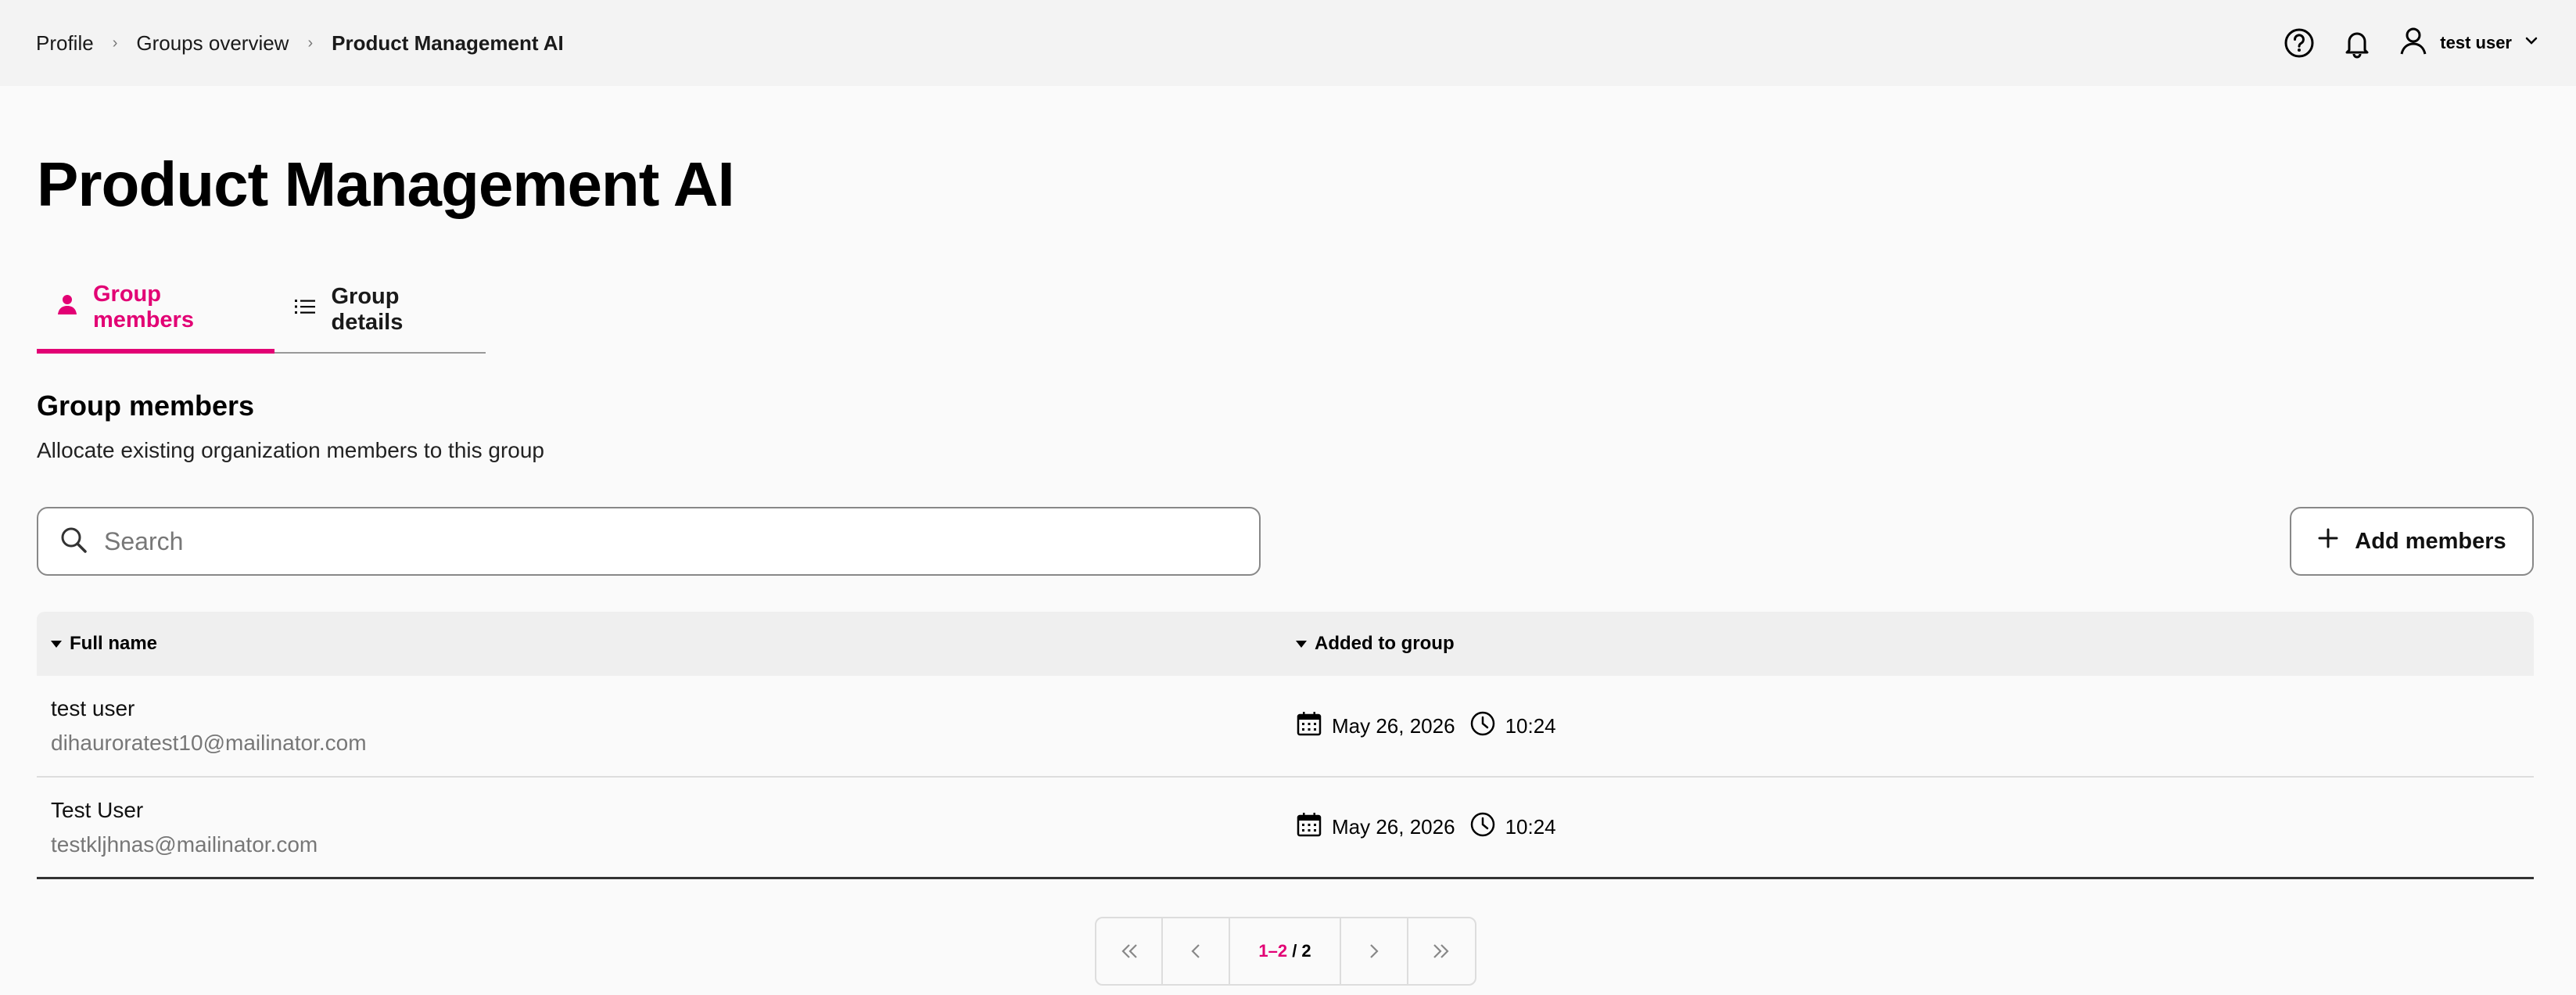 This screenshot has width=2576, height=995. Describe the element at coordinates (184, 844) in the screenshot. I see `member-email: testkljhnas@mailinator.com` at that location.